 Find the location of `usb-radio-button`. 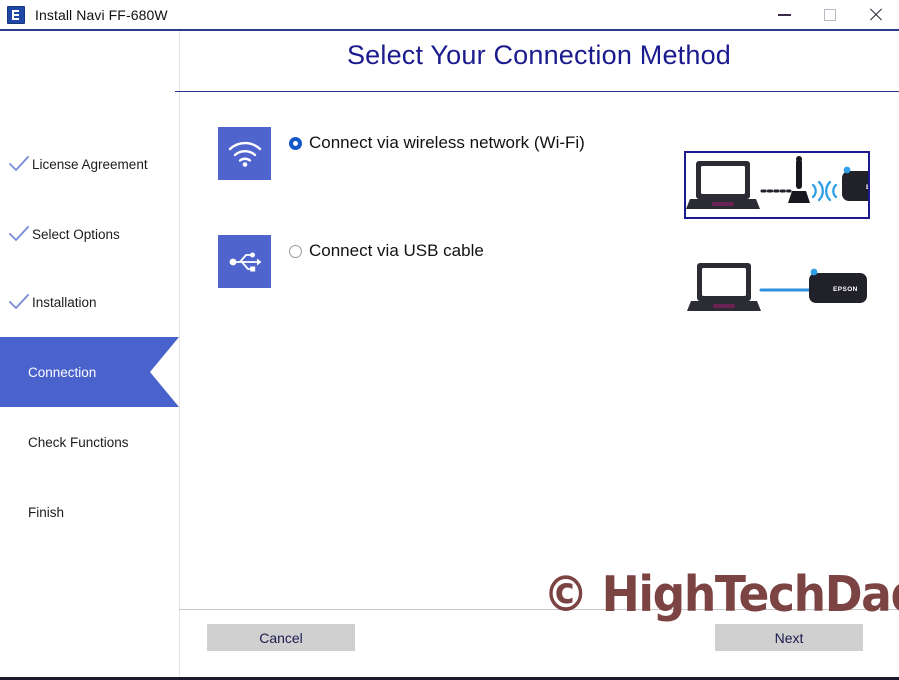

usb-radio-button is located at coordinates (295, 251).